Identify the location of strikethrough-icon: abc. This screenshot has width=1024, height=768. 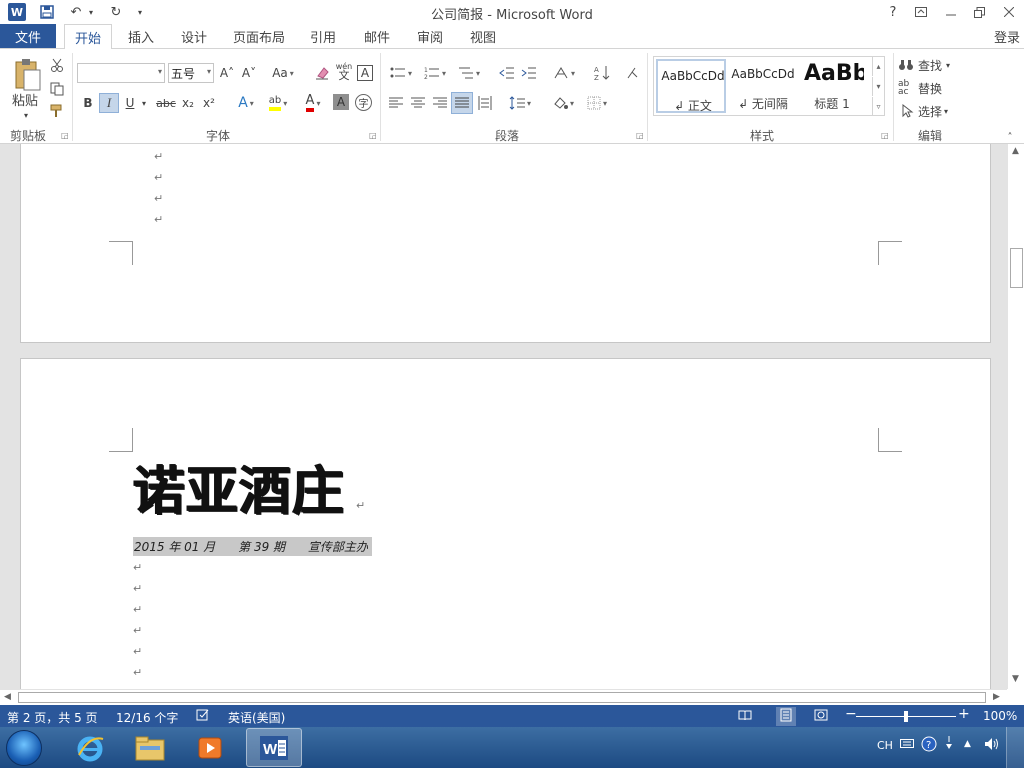
(166, 103).